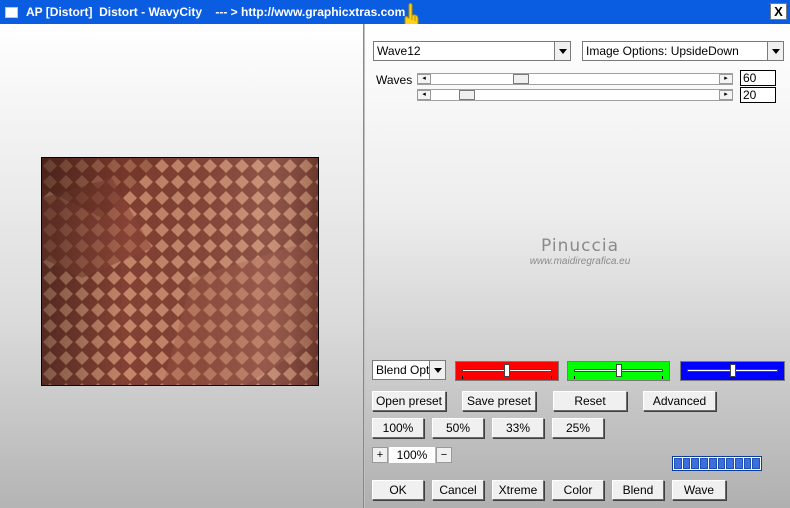  Describe the element at coordinates (458, 428) in the screenshot. I see `zoom-50-button: 50%` at that location.